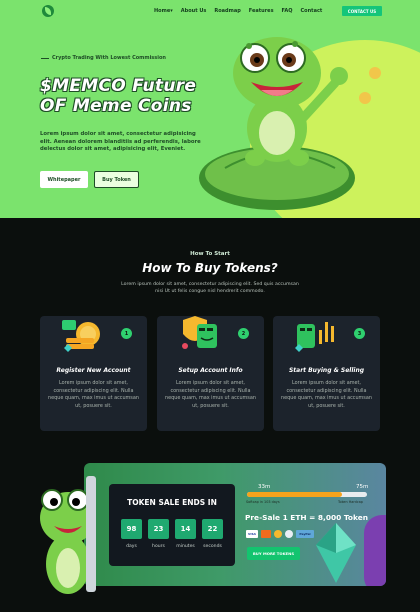 The image size is (420, 612). What do you see at coordinates (312, 11) in the screenshot?
I see `nav-item-contact: Contact` at bounding box center [312, 11].